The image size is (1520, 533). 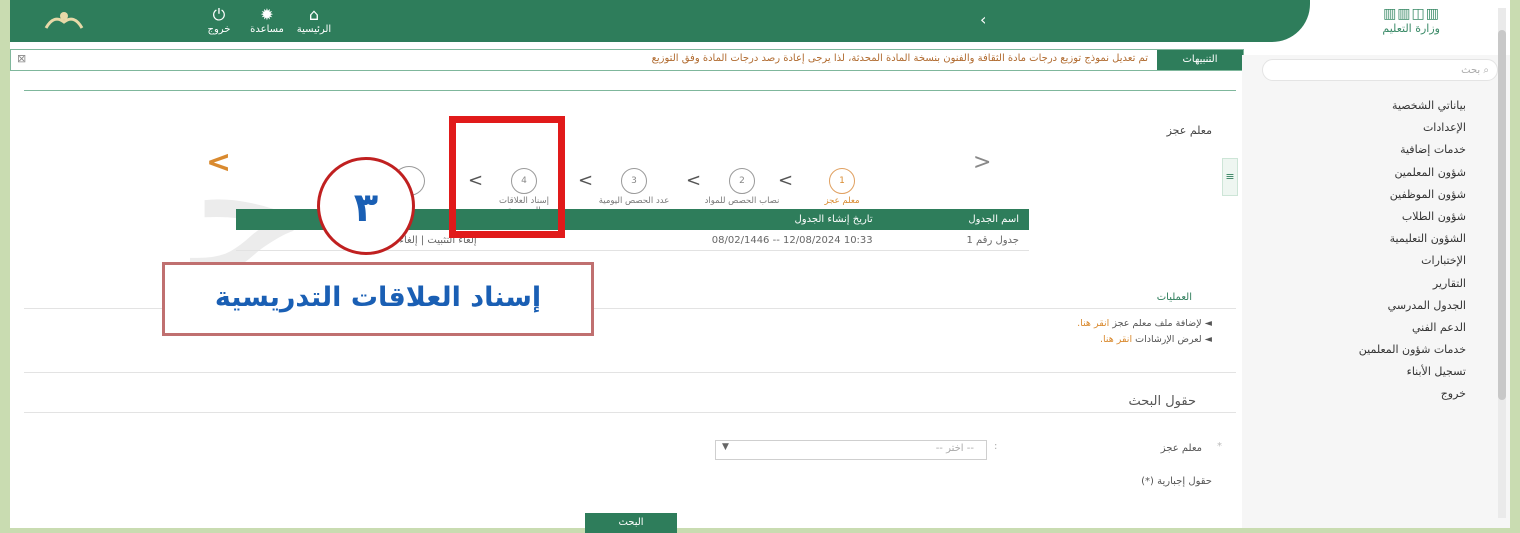 I want to click on home-button: ⌂ الرئيسية, so click(x=314, y=20).